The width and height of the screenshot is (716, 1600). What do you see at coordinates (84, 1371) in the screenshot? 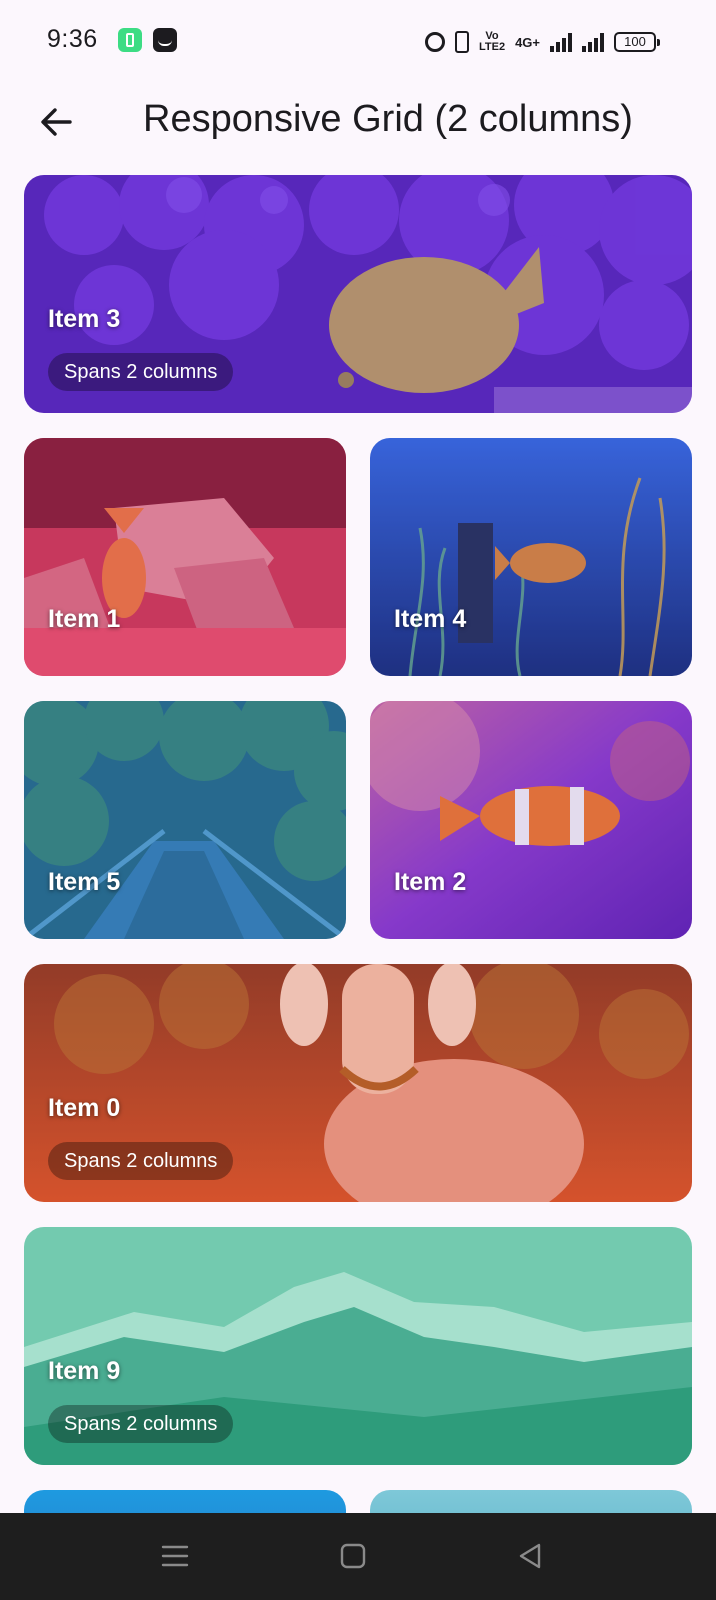
I see `tile-label: Item 9` at bounding box center [84, 1371].